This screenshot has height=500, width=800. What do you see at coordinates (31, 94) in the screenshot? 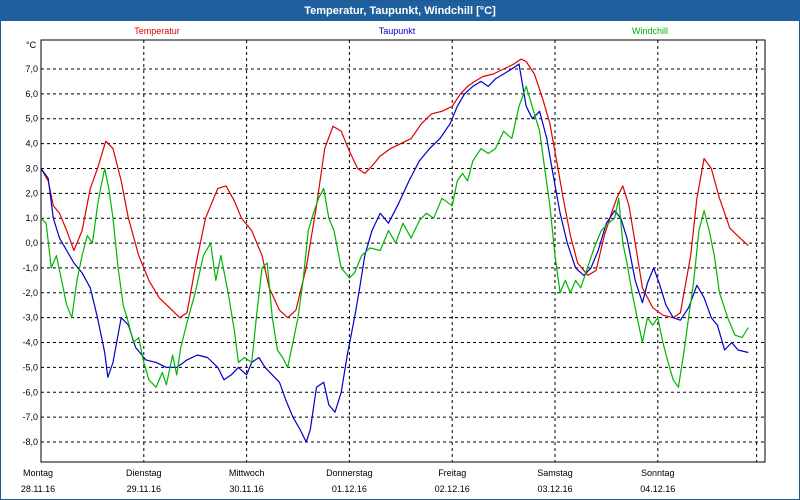
I see `y-tick-label: 6,0` at bounding box center [31, 94].